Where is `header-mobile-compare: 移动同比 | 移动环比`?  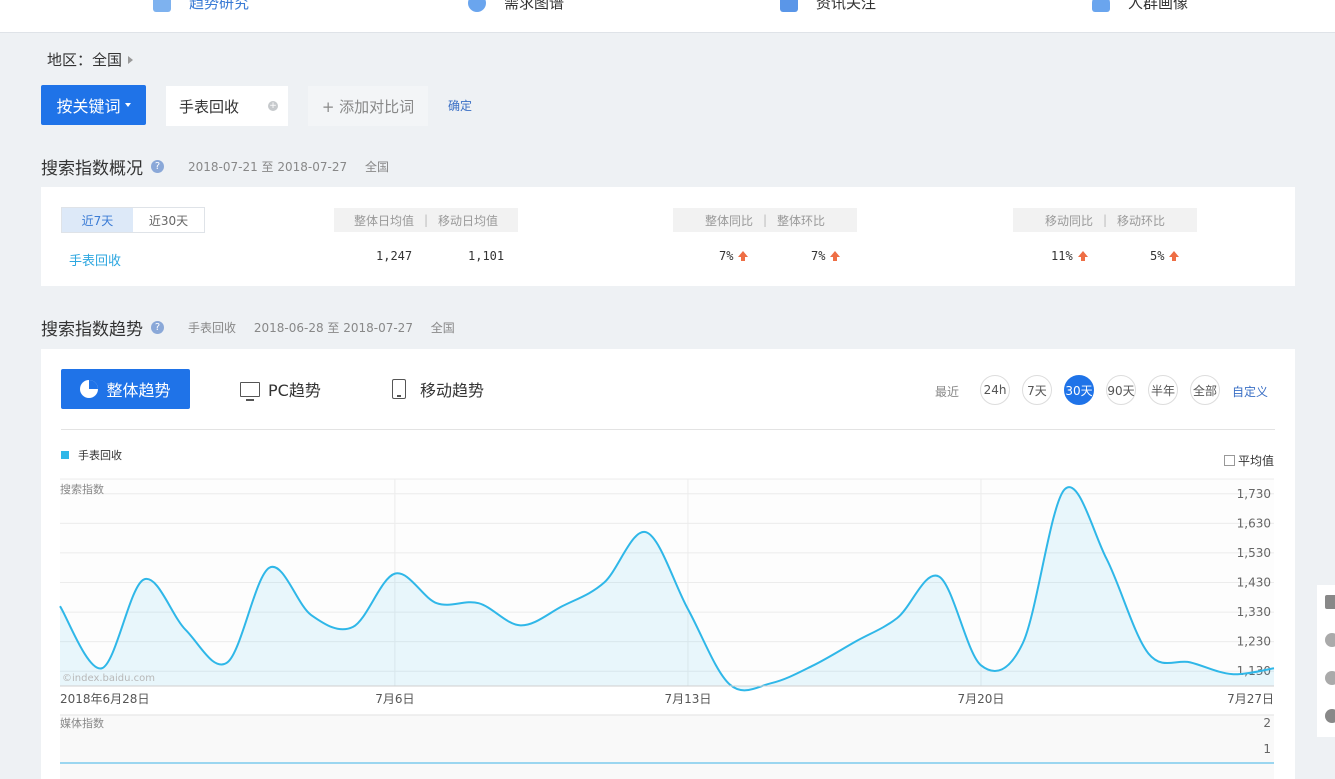
header-mobile-compare: 移动同比 | 移动环比 is located at coordinates (1105, 220).